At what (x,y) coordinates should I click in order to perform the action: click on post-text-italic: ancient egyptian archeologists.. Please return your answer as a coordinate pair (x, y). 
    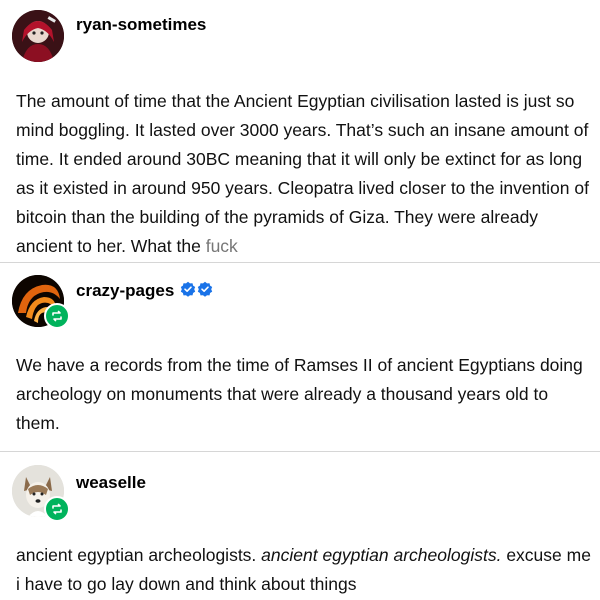
    Looking at the image, I should click on (381, 555).